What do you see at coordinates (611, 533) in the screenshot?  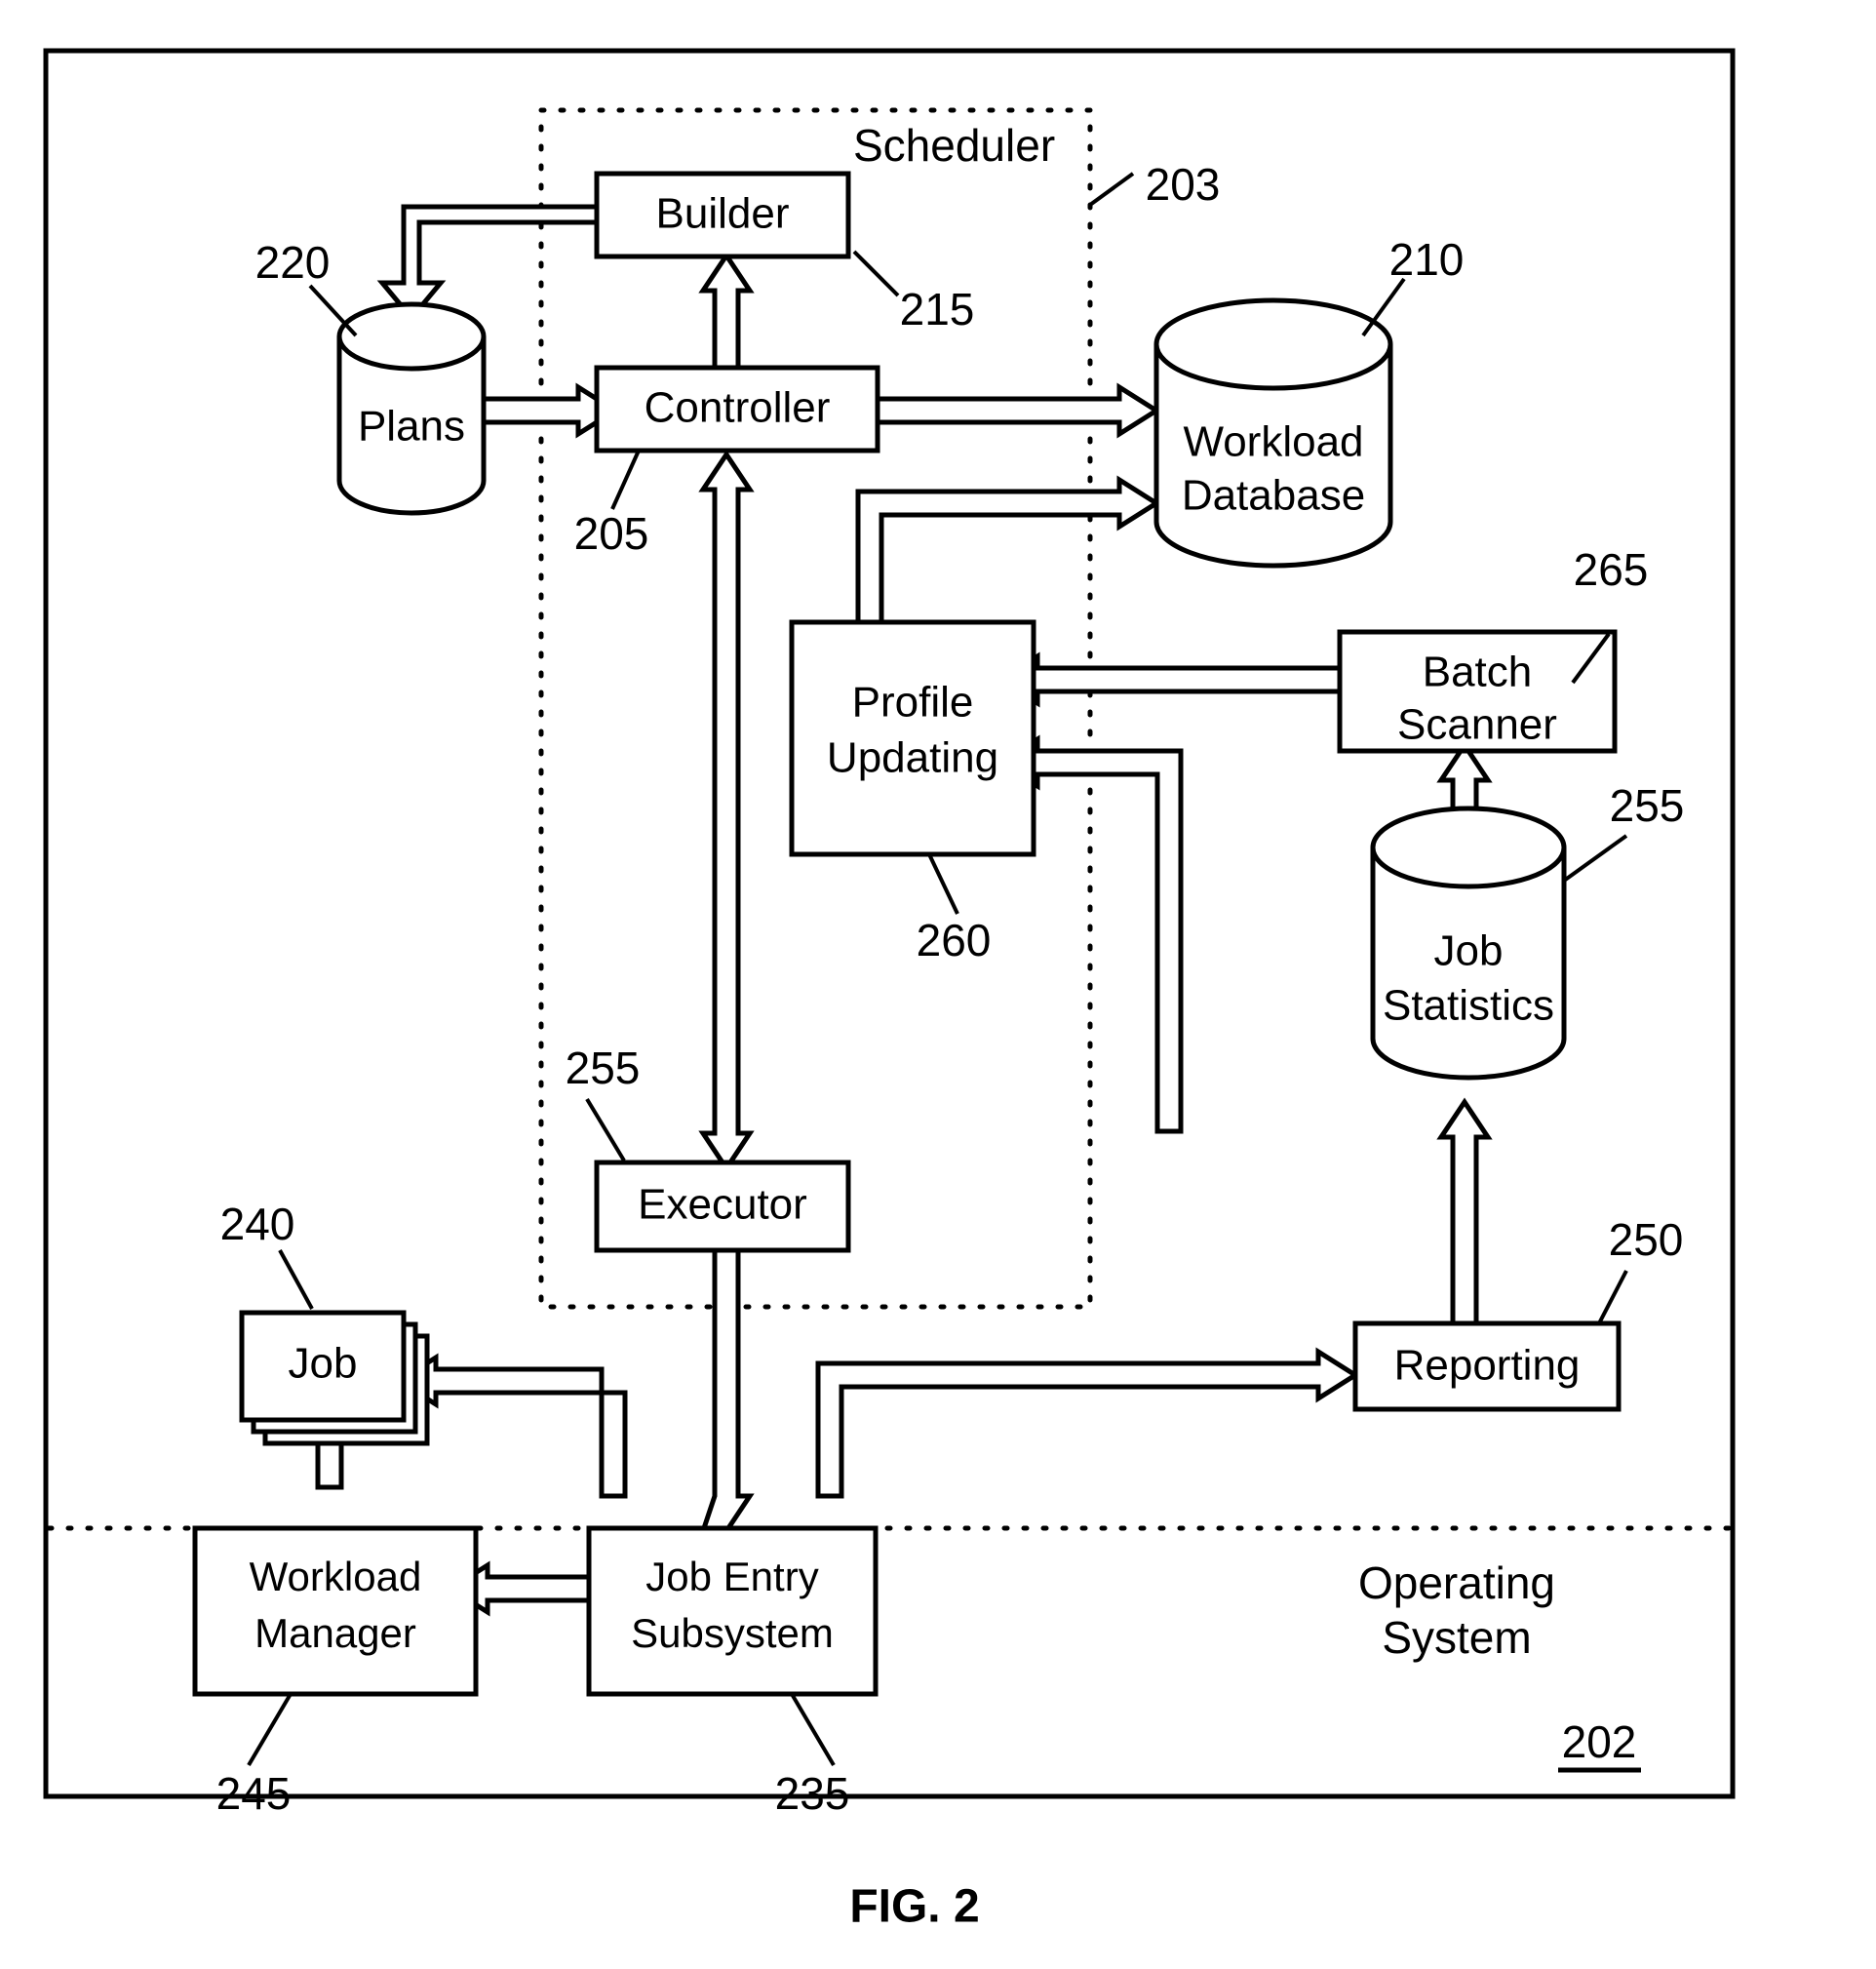 I see `ref-205: 205` at bounding box center [611, 533].